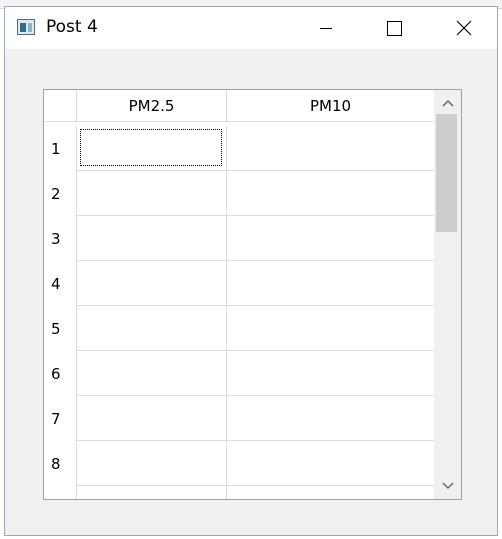 Image resolution: width=502 pixels, height=539 pixels. I want to click on row-header: 6, so click(60, 373).